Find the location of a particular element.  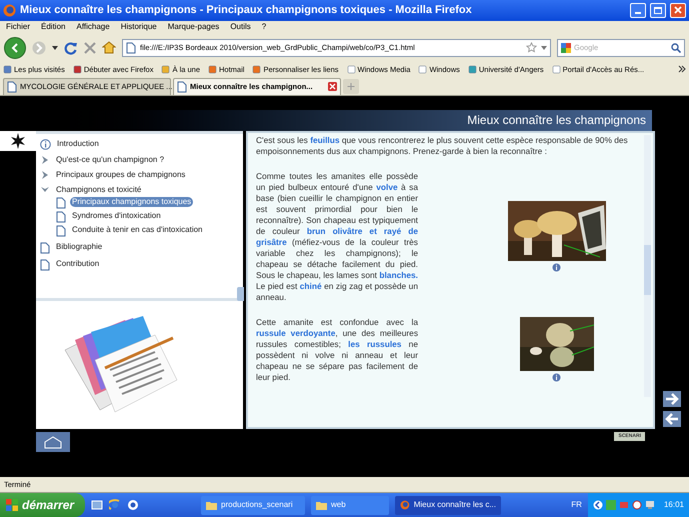

toc-link: Principaux groupes de champignons is located at coordinates (121, 175).